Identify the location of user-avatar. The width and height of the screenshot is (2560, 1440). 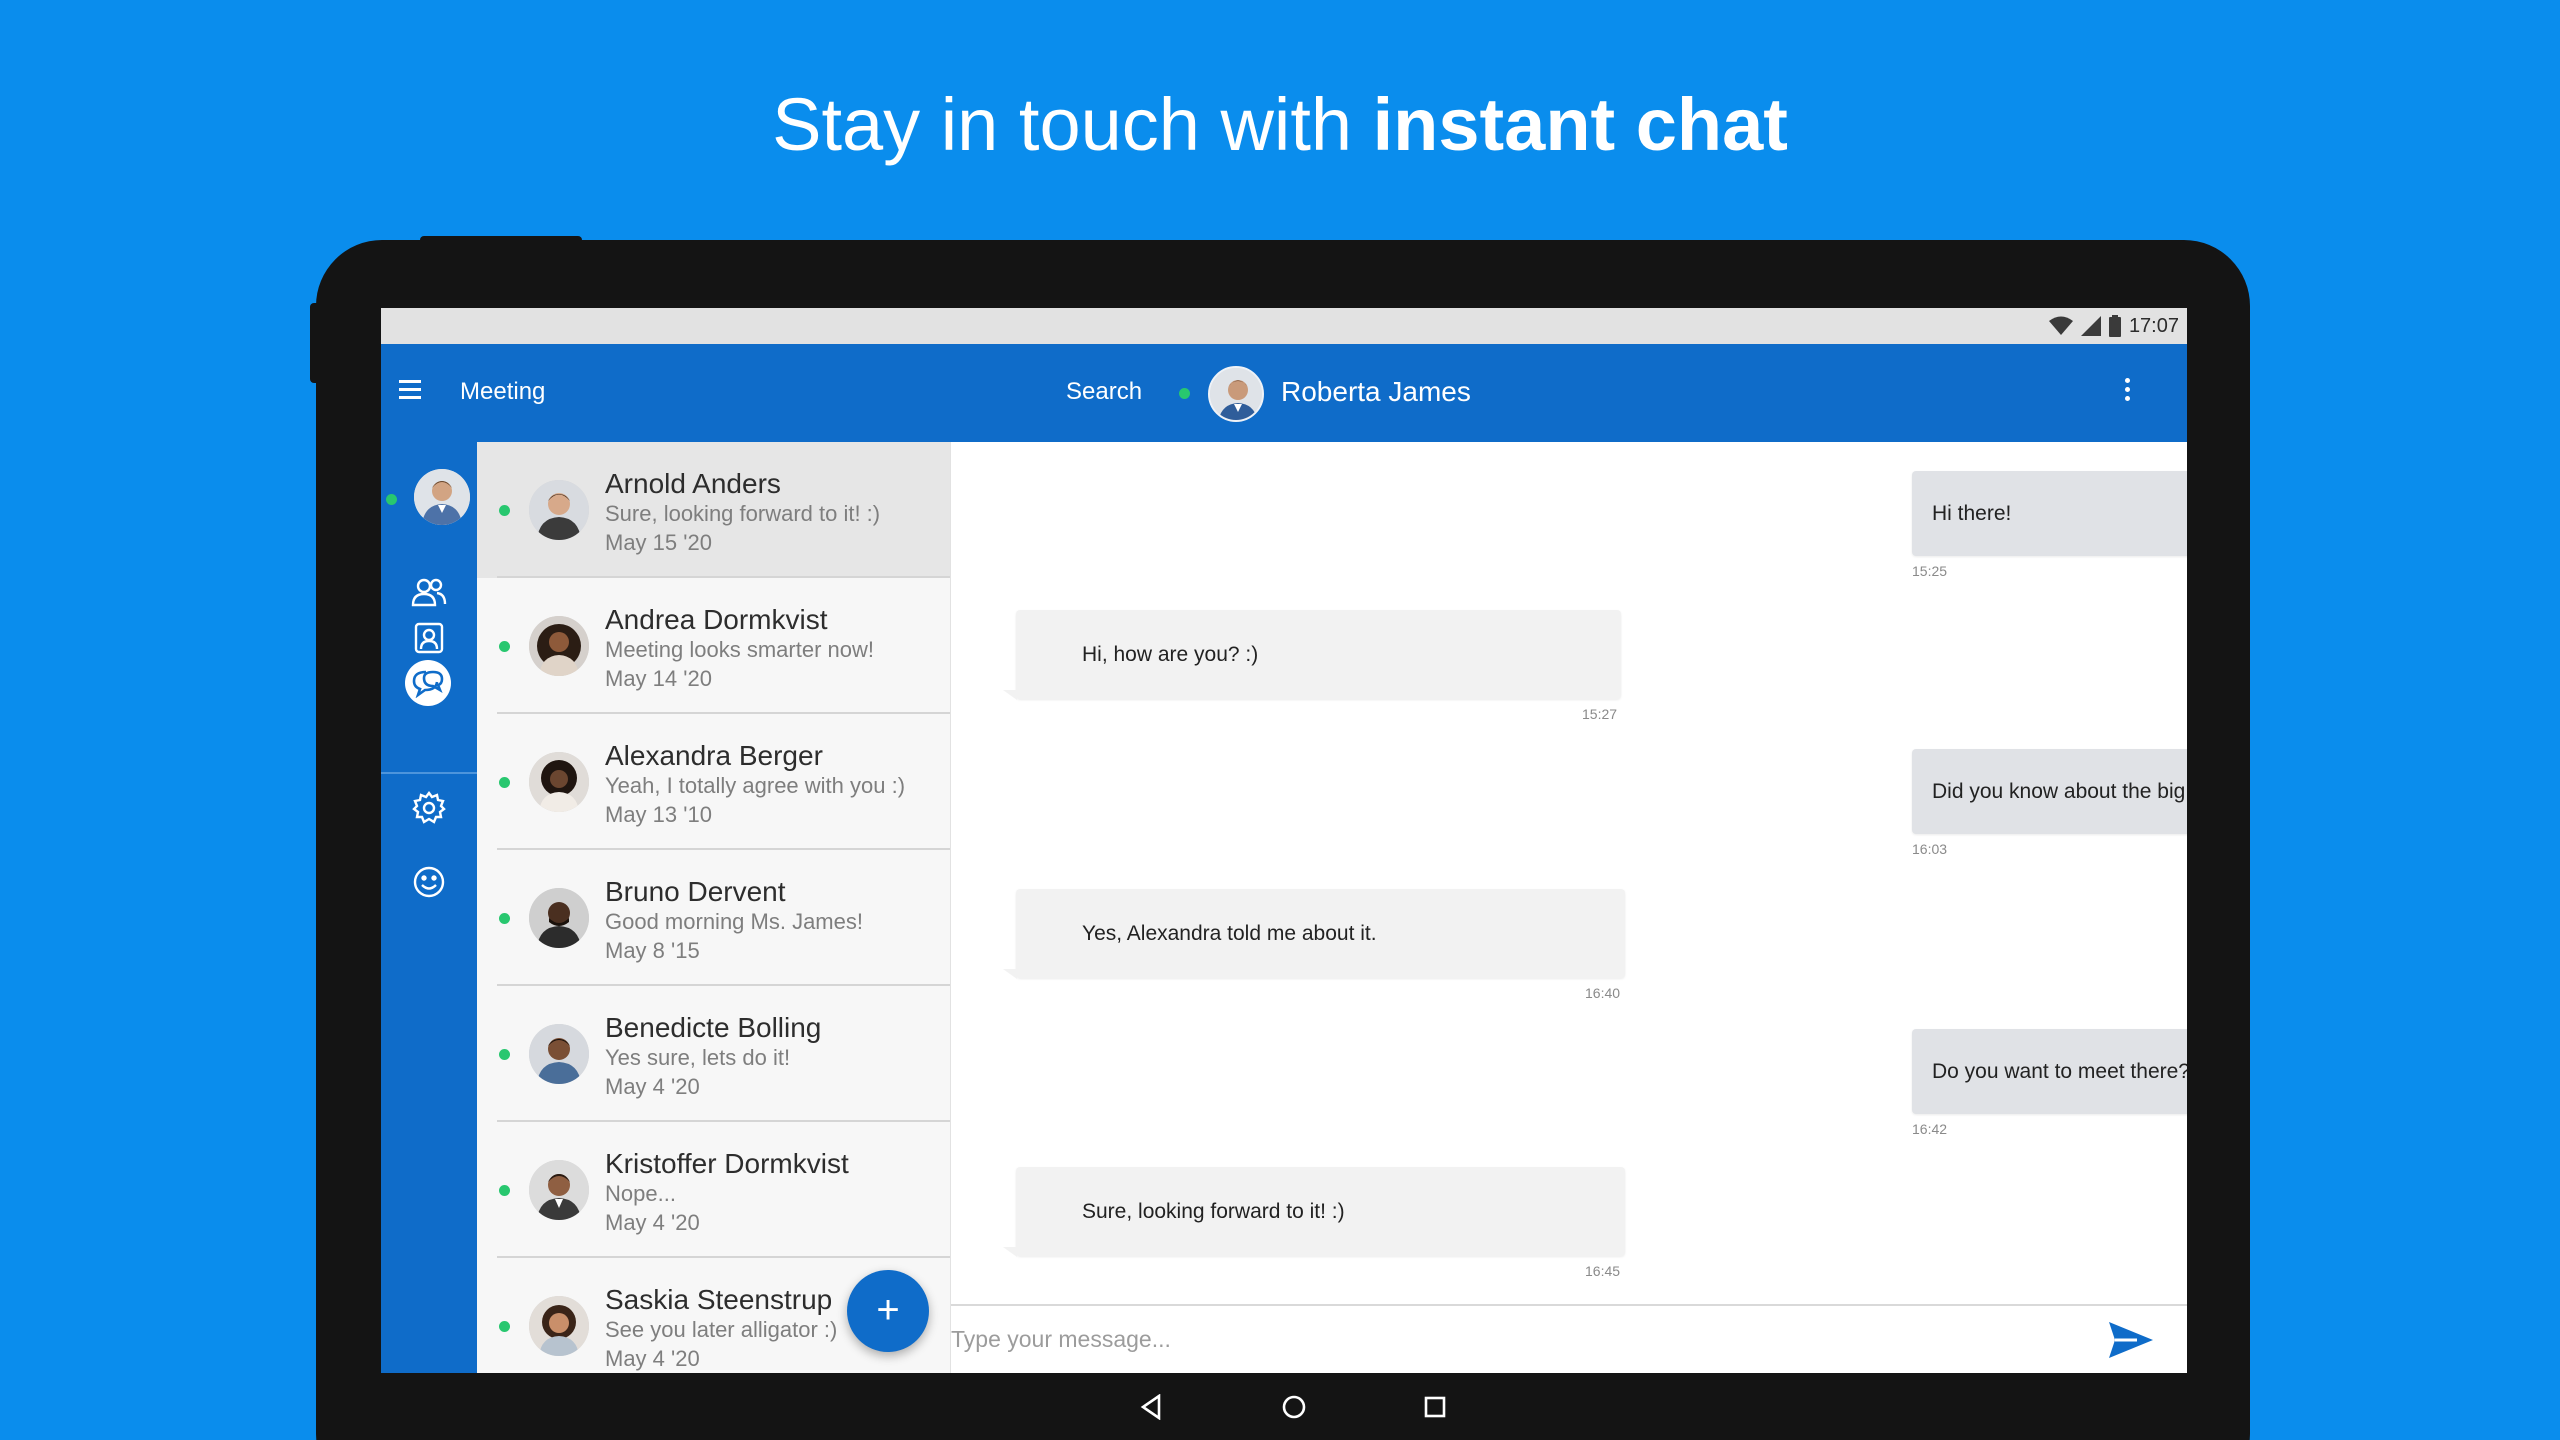
(442, 497).